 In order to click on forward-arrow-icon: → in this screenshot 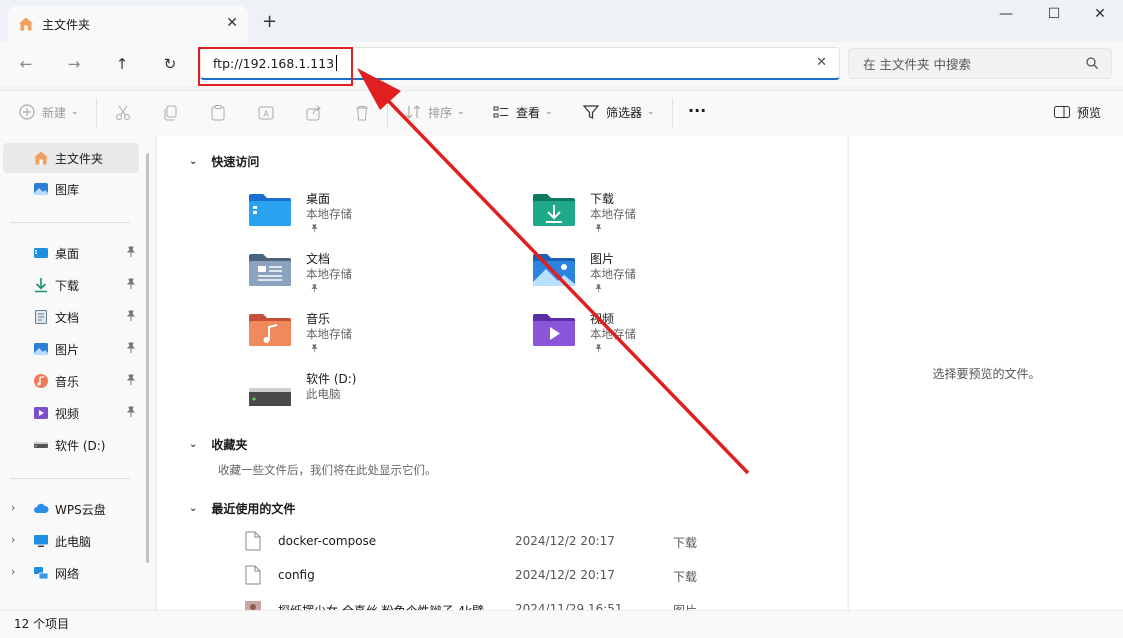, I will do `click(74, 64)`.